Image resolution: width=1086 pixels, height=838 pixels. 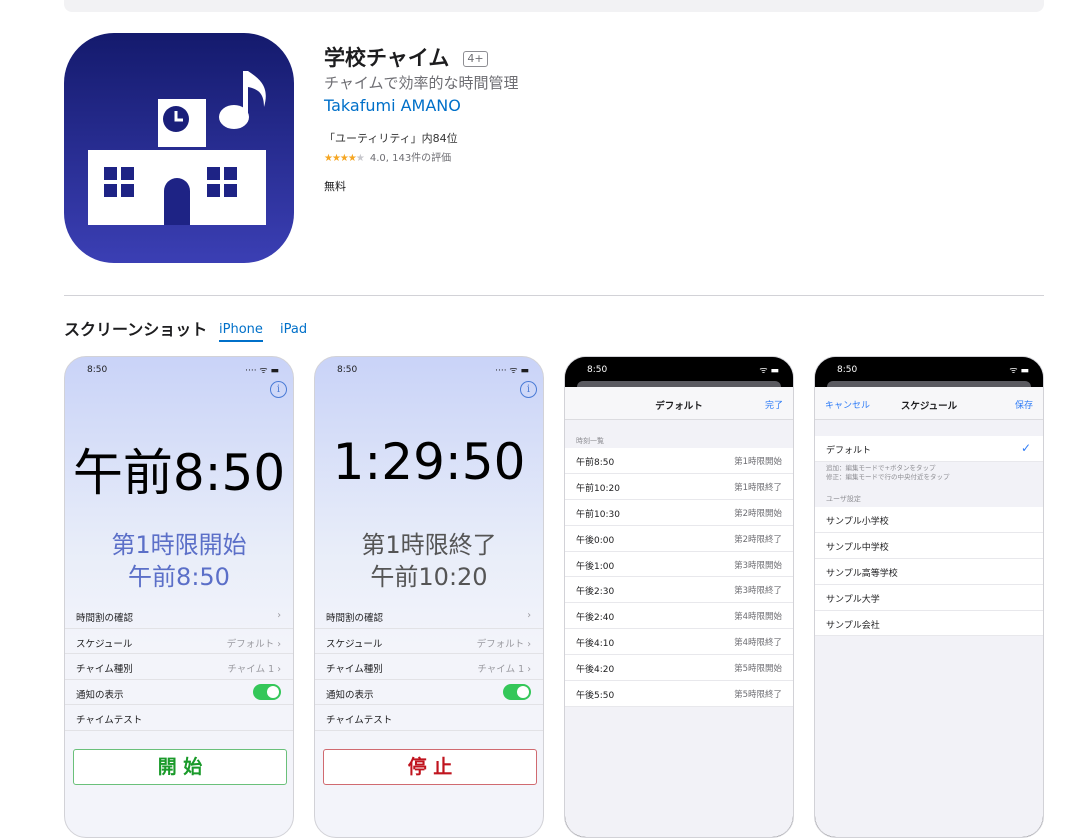 What do you see at coordinates (679, 461) in the screenshot?
I see `list-item: 午前8:50 第1時限開始` at bounding box center [679, 461].